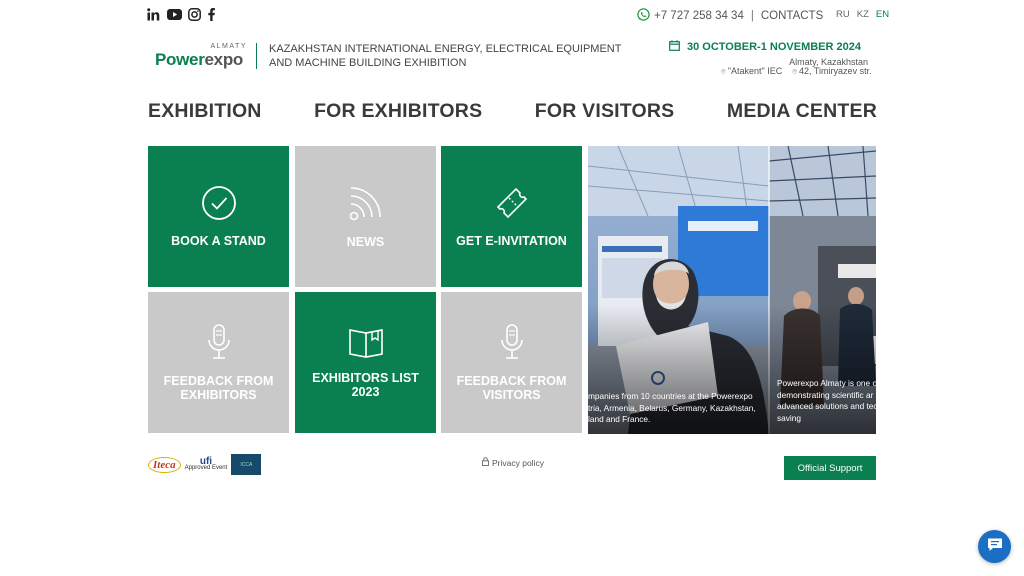 The image size is (1024, 576). Describe the element at coordinates (218, 241) in the screenshot. I see `tile-label: BOOK A STAND` at that location.